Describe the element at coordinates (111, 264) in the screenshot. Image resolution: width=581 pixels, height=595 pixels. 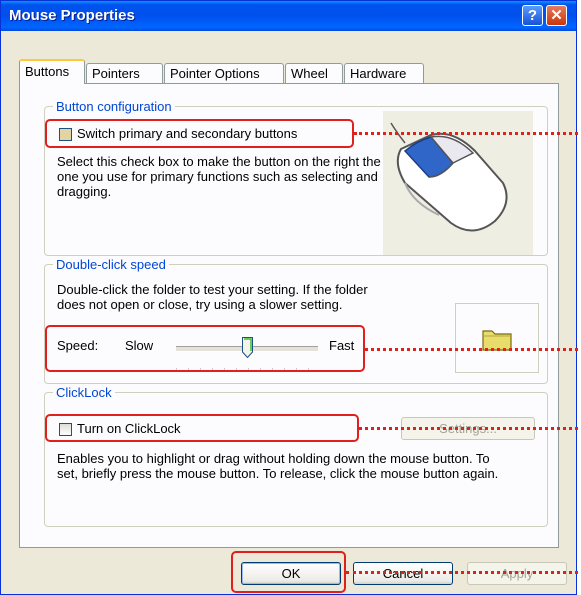
I see `group-title: Double-click speed` at that location.